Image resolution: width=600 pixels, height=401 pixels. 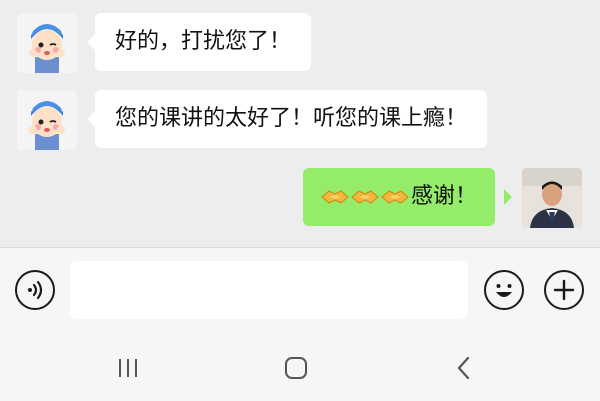 I want to click on plus-icon, so click(x=564, y=290).